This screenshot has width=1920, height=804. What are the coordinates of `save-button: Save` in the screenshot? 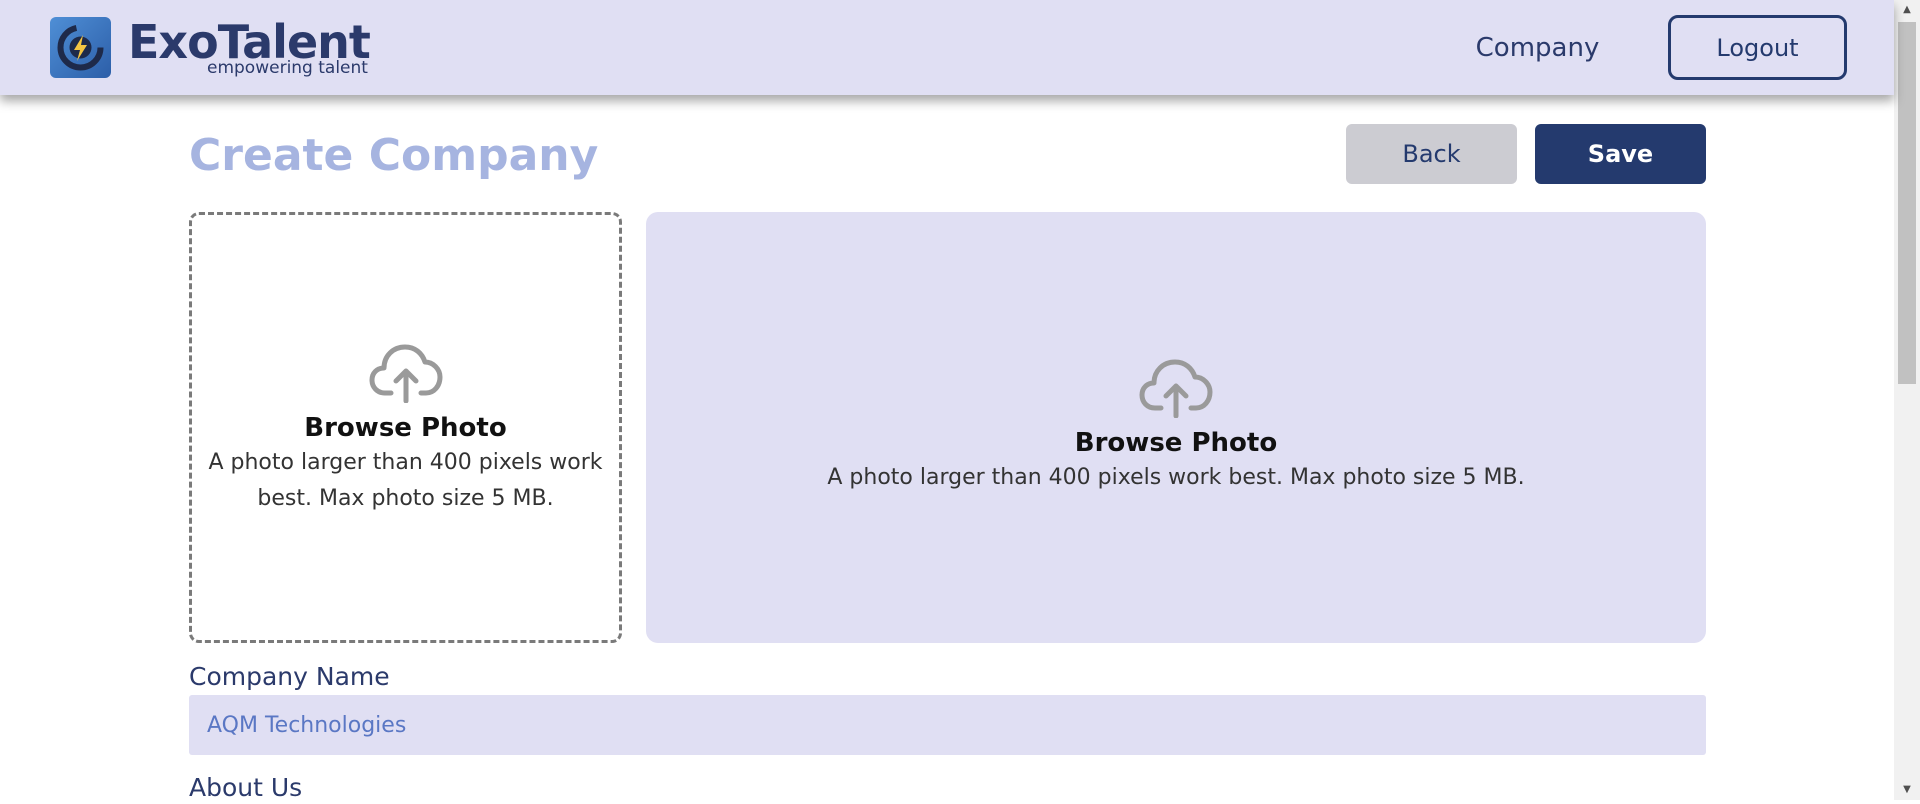 It's located at (1620, 154).